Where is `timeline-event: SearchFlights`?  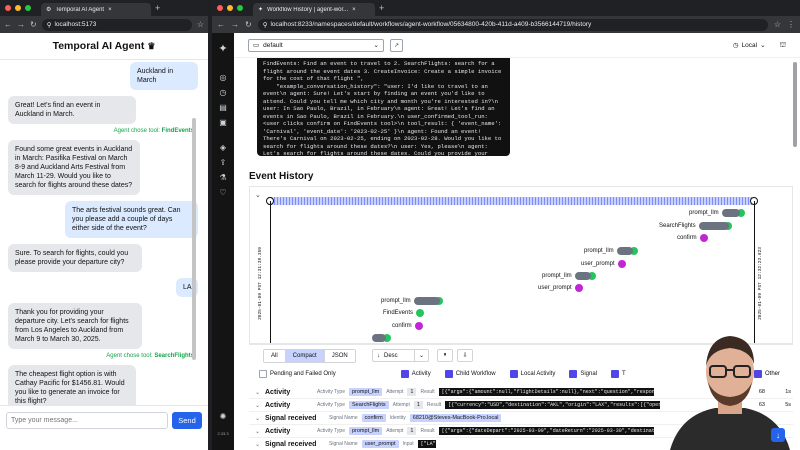
timeline-event: SearchFlights is located at coordinates (695, 226).